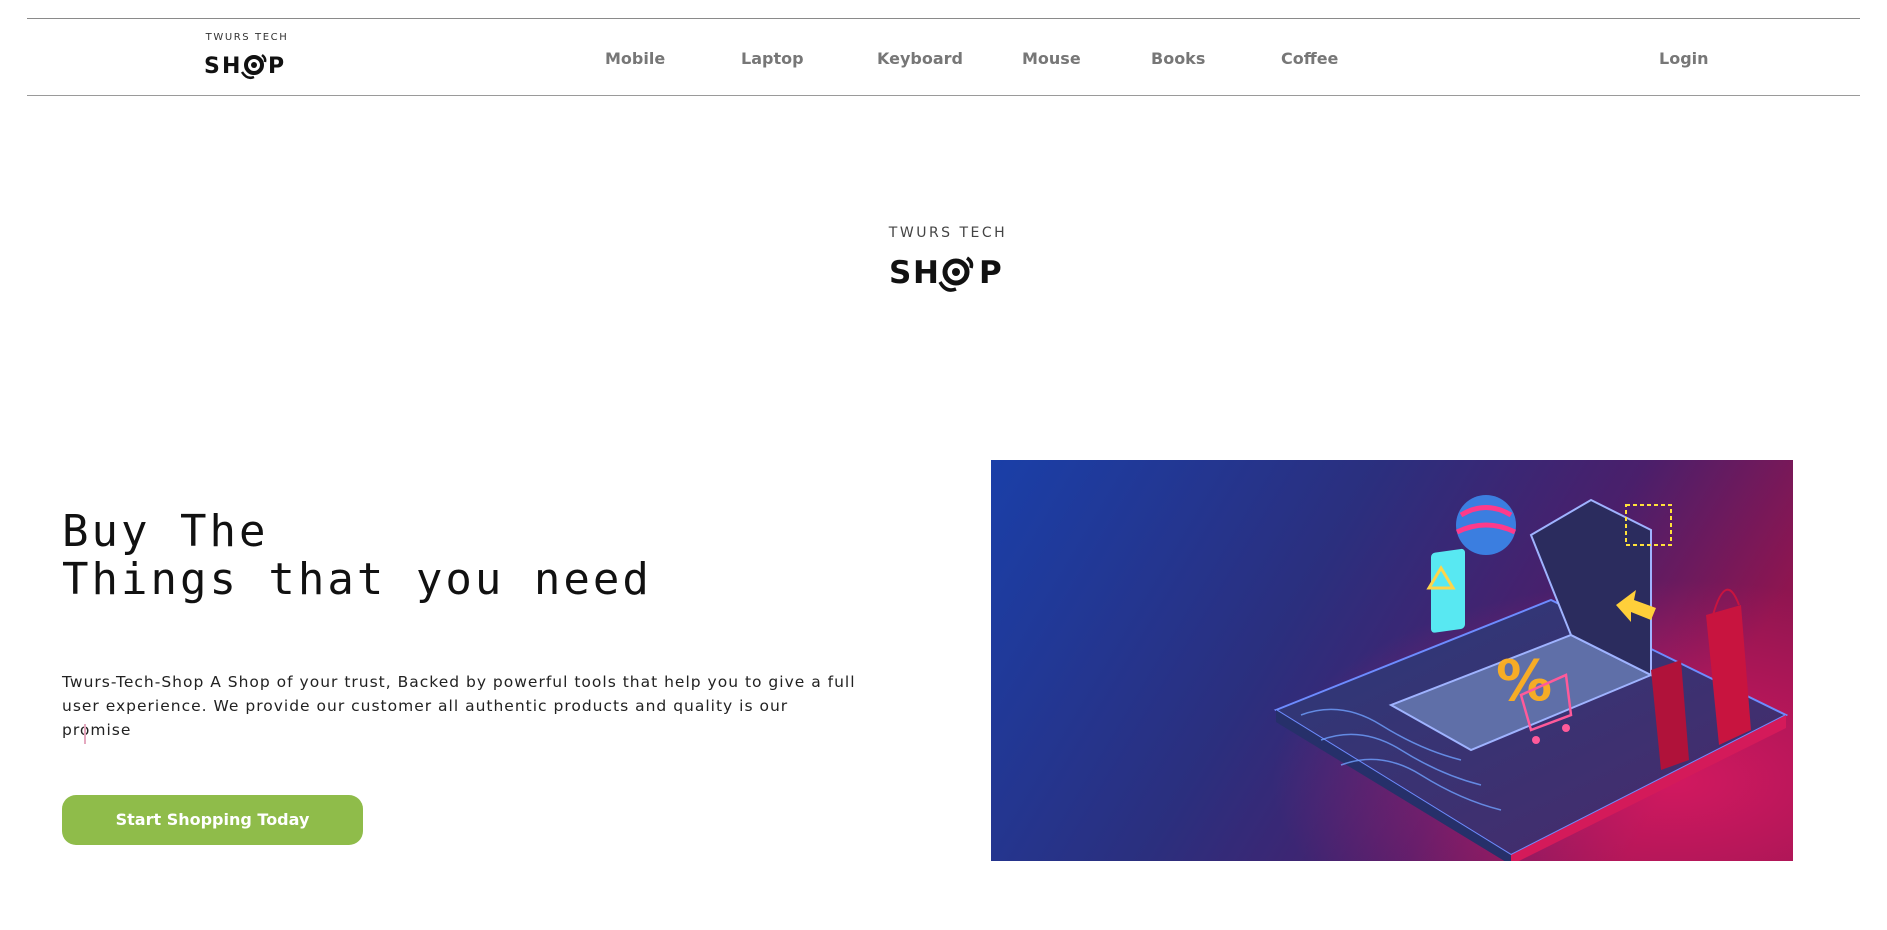 This screenshot has width=1887, height=930. I want to click on brand-logo: TWURS TECH S H P, so click(247, 58).